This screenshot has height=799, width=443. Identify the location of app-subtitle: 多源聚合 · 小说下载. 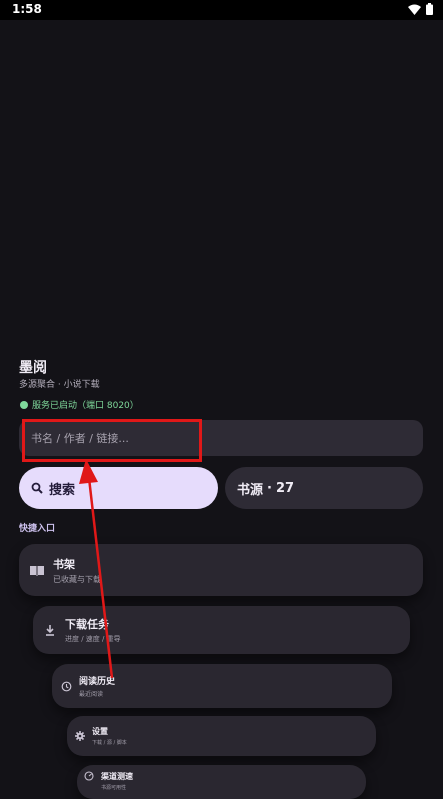
(59, 385).